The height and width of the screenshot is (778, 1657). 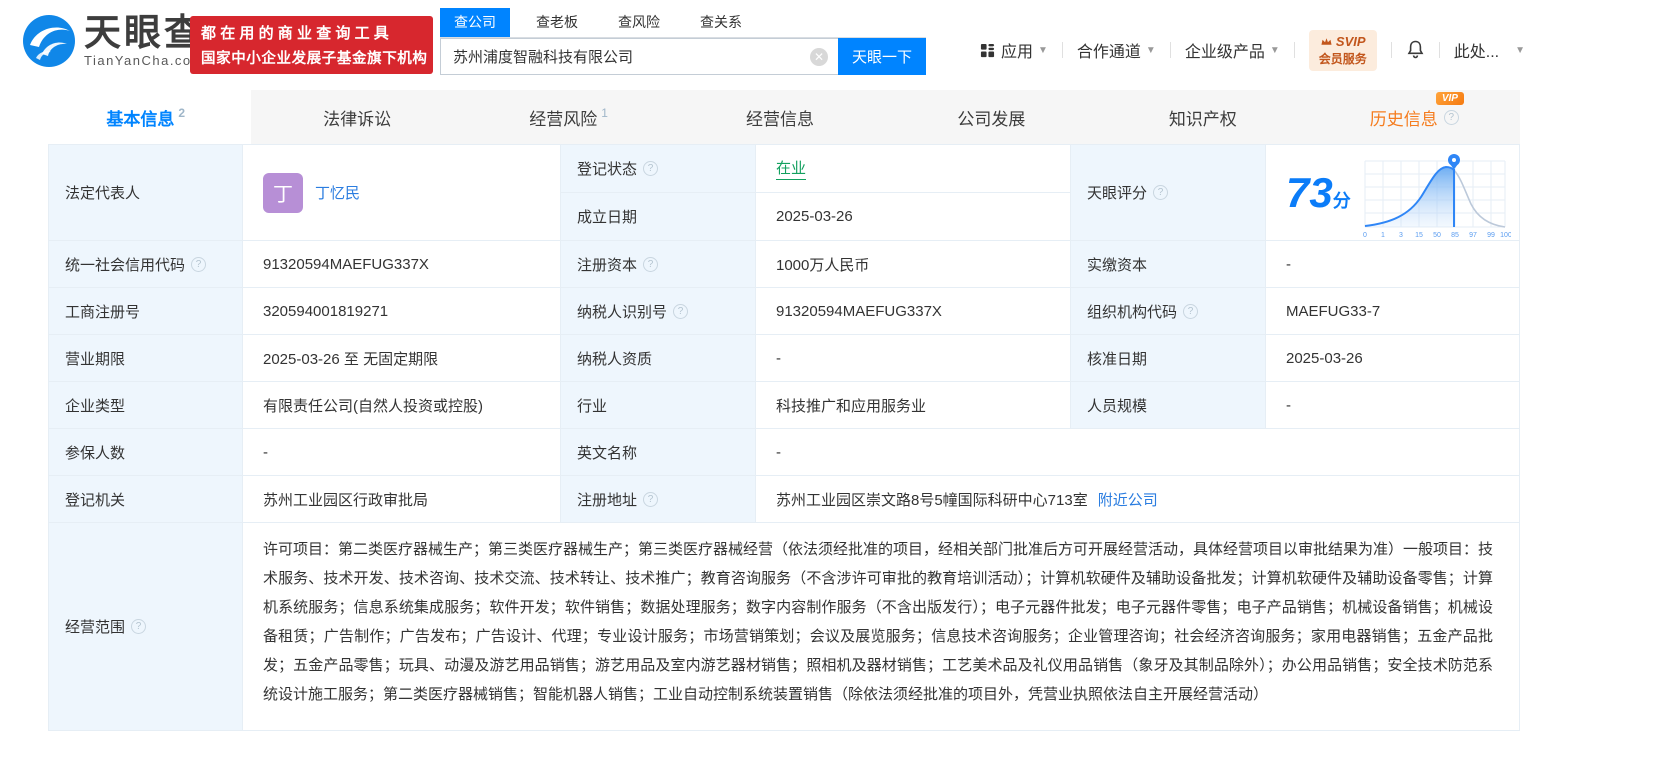 I want to click on nav-partner: 合作通道 ▼, so click(x=1116, y=50).